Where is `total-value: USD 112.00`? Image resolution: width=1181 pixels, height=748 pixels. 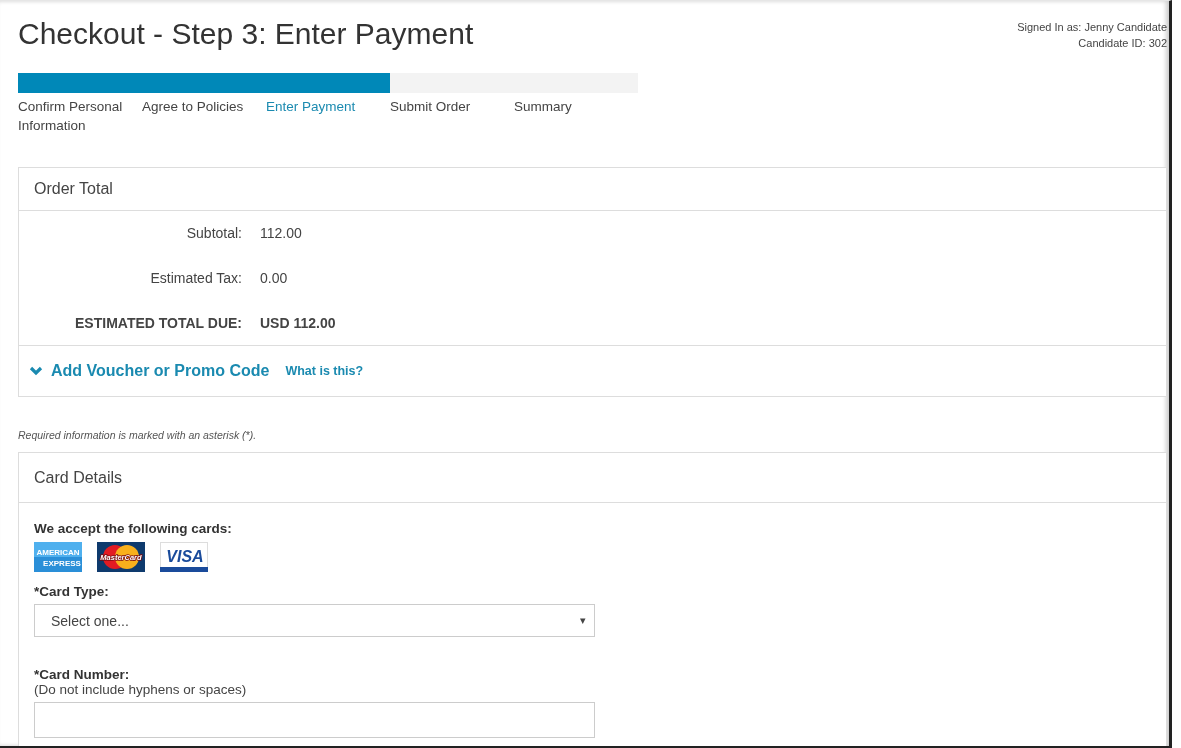 total-value: USD 112.00 is located at coordinates (298, 323).